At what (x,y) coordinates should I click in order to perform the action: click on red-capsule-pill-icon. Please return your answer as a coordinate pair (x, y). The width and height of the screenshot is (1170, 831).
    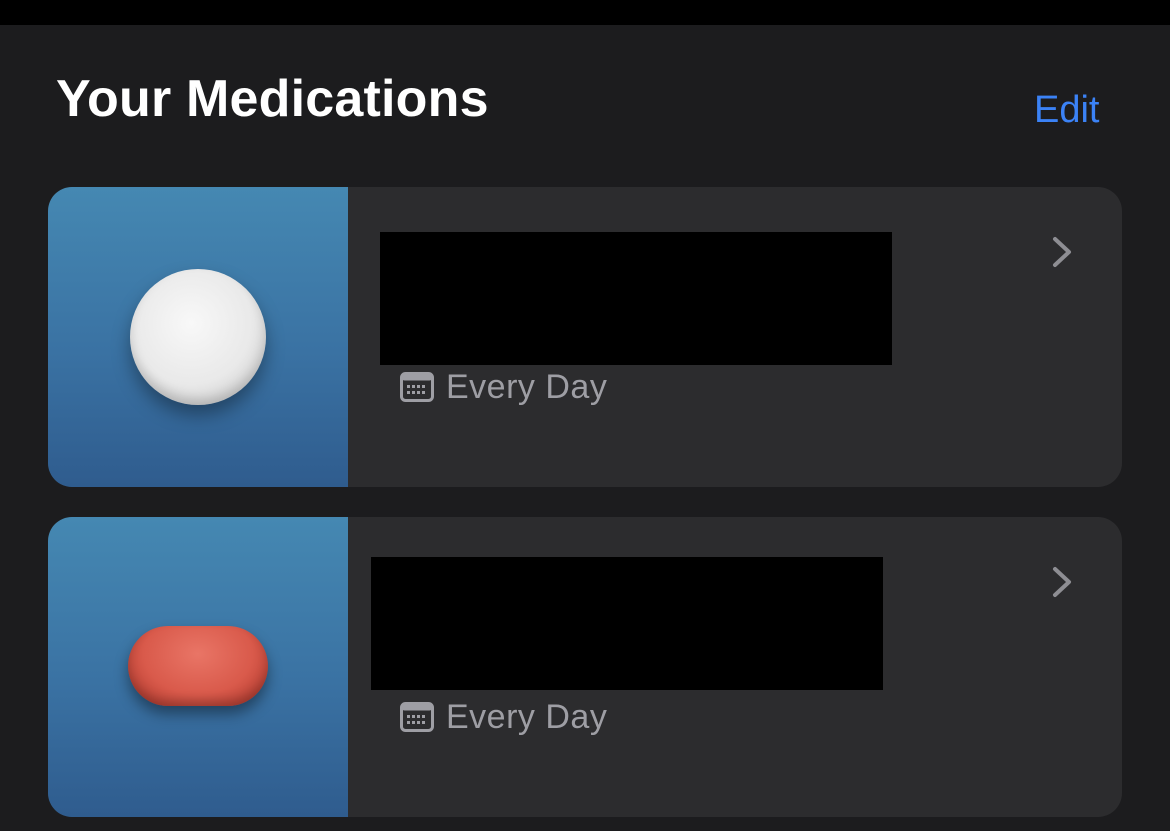
    Looking at the image, I should click on (198, 666).